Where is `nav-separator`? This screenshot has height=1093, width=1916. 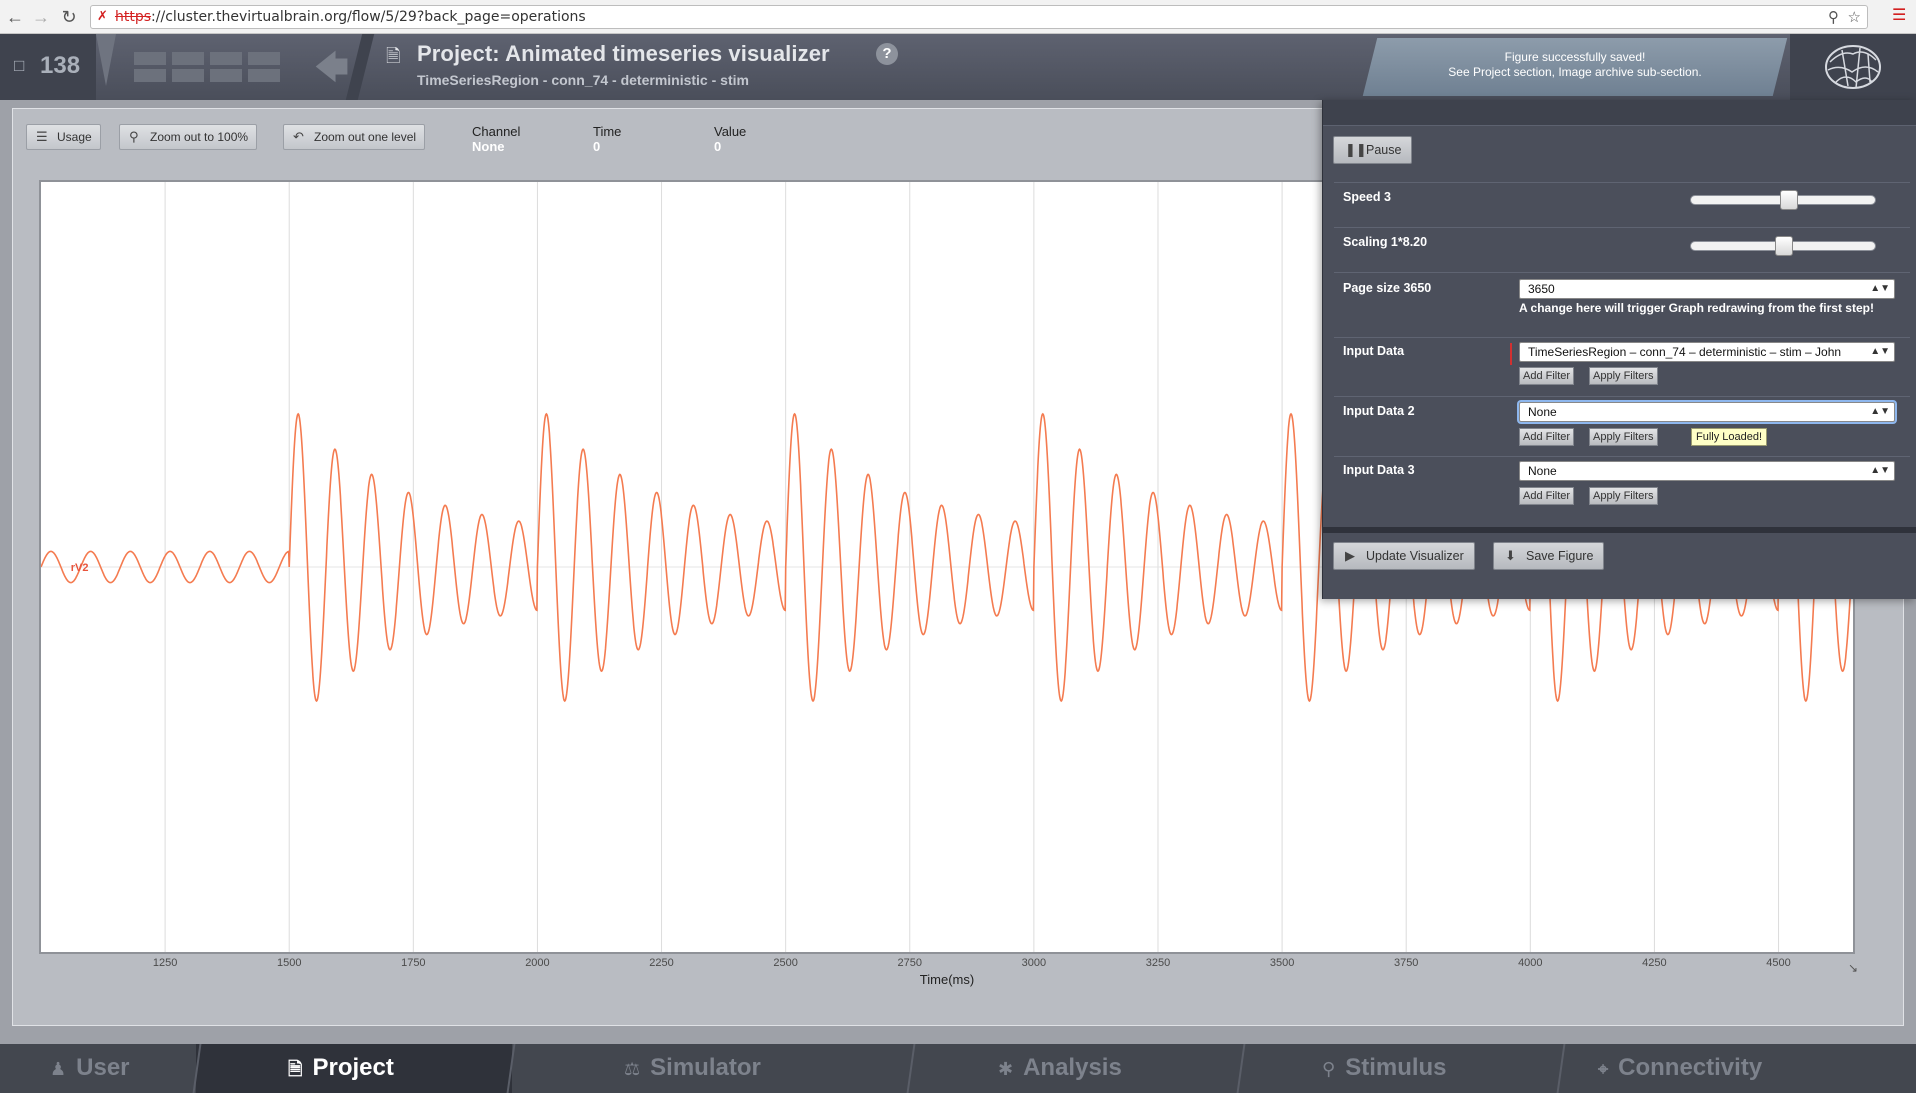
nav-separator is located at coordinates (1241, 1068).